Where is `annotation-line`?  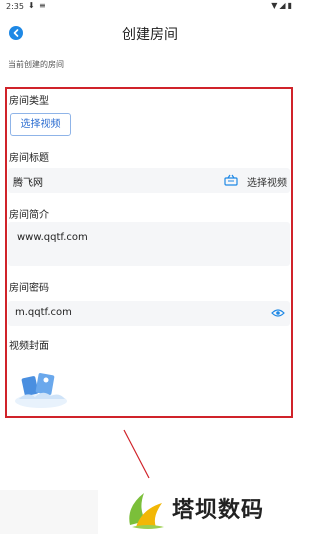 annotation-line is located at coordinates (136, 454).